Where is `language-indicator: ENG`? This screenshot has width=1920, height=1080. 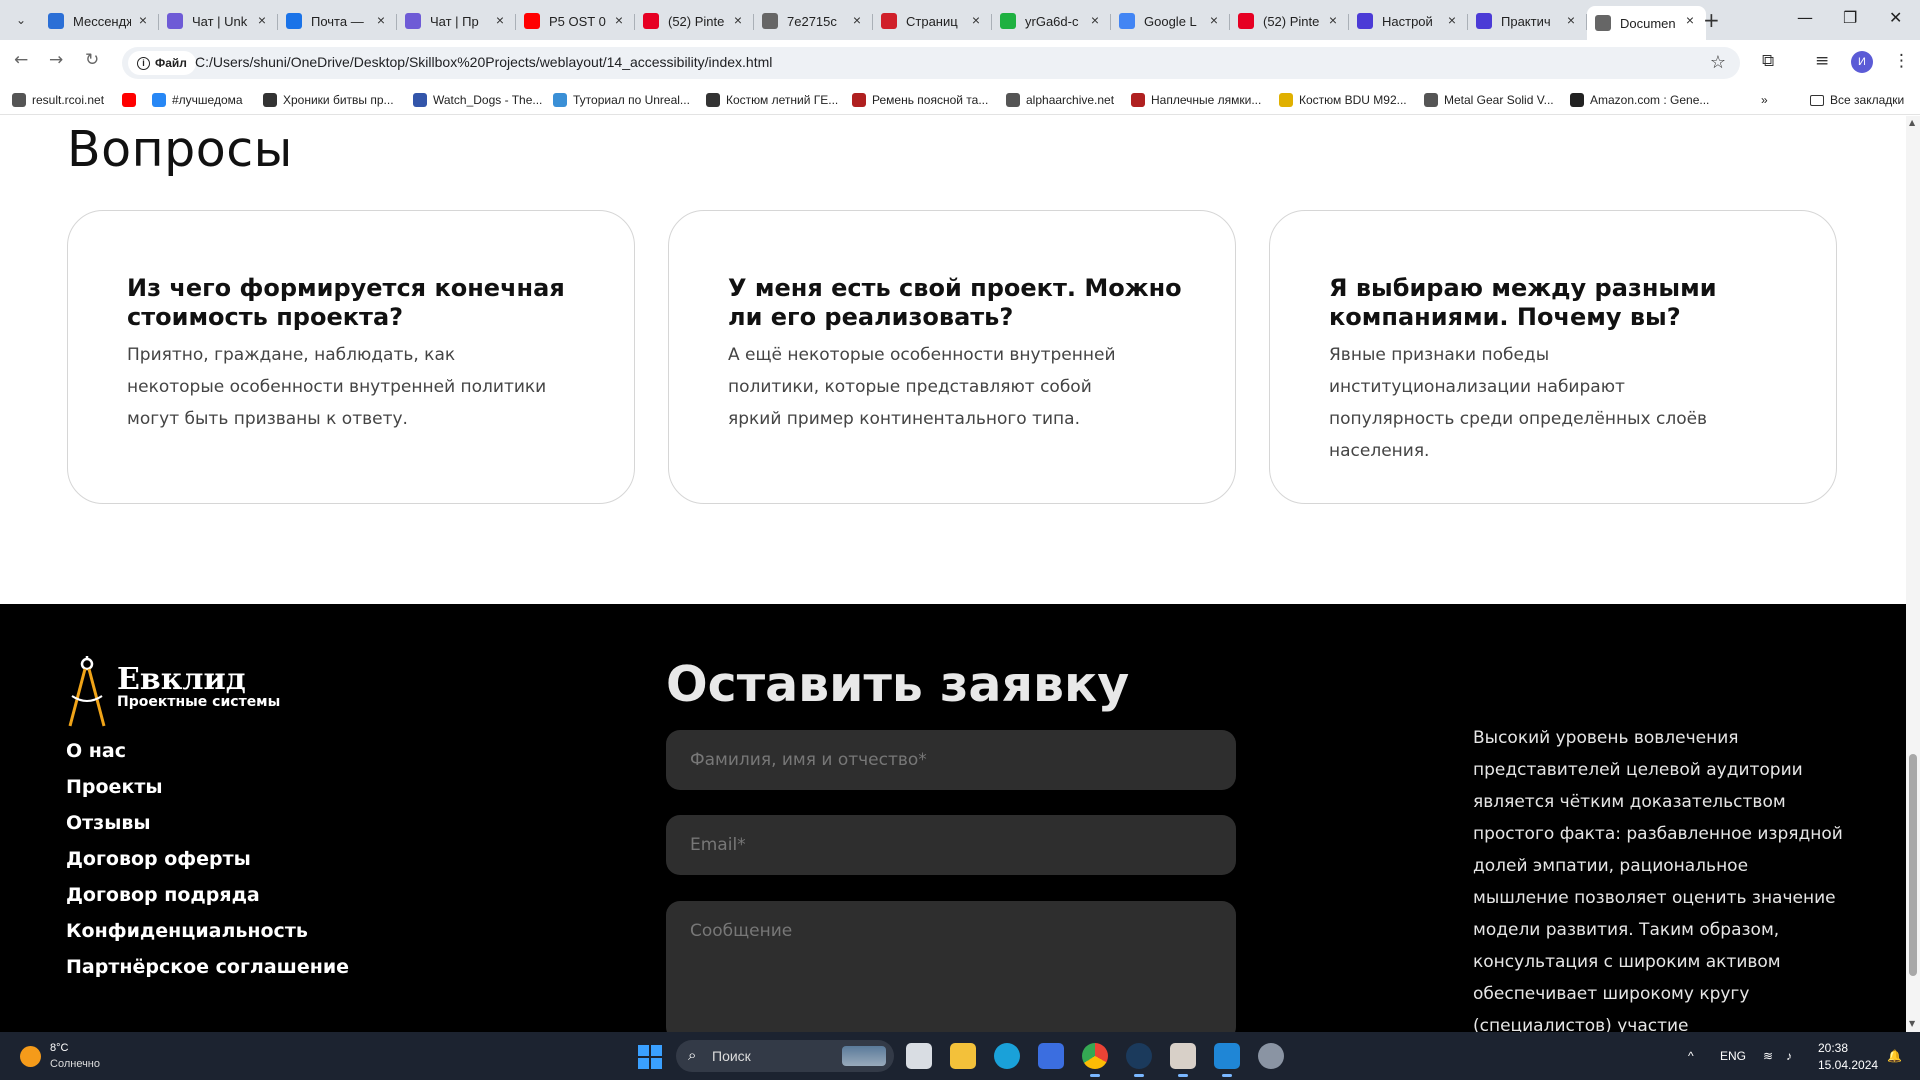
language-indicator: ENG is located at coordinates (1733, 1056).